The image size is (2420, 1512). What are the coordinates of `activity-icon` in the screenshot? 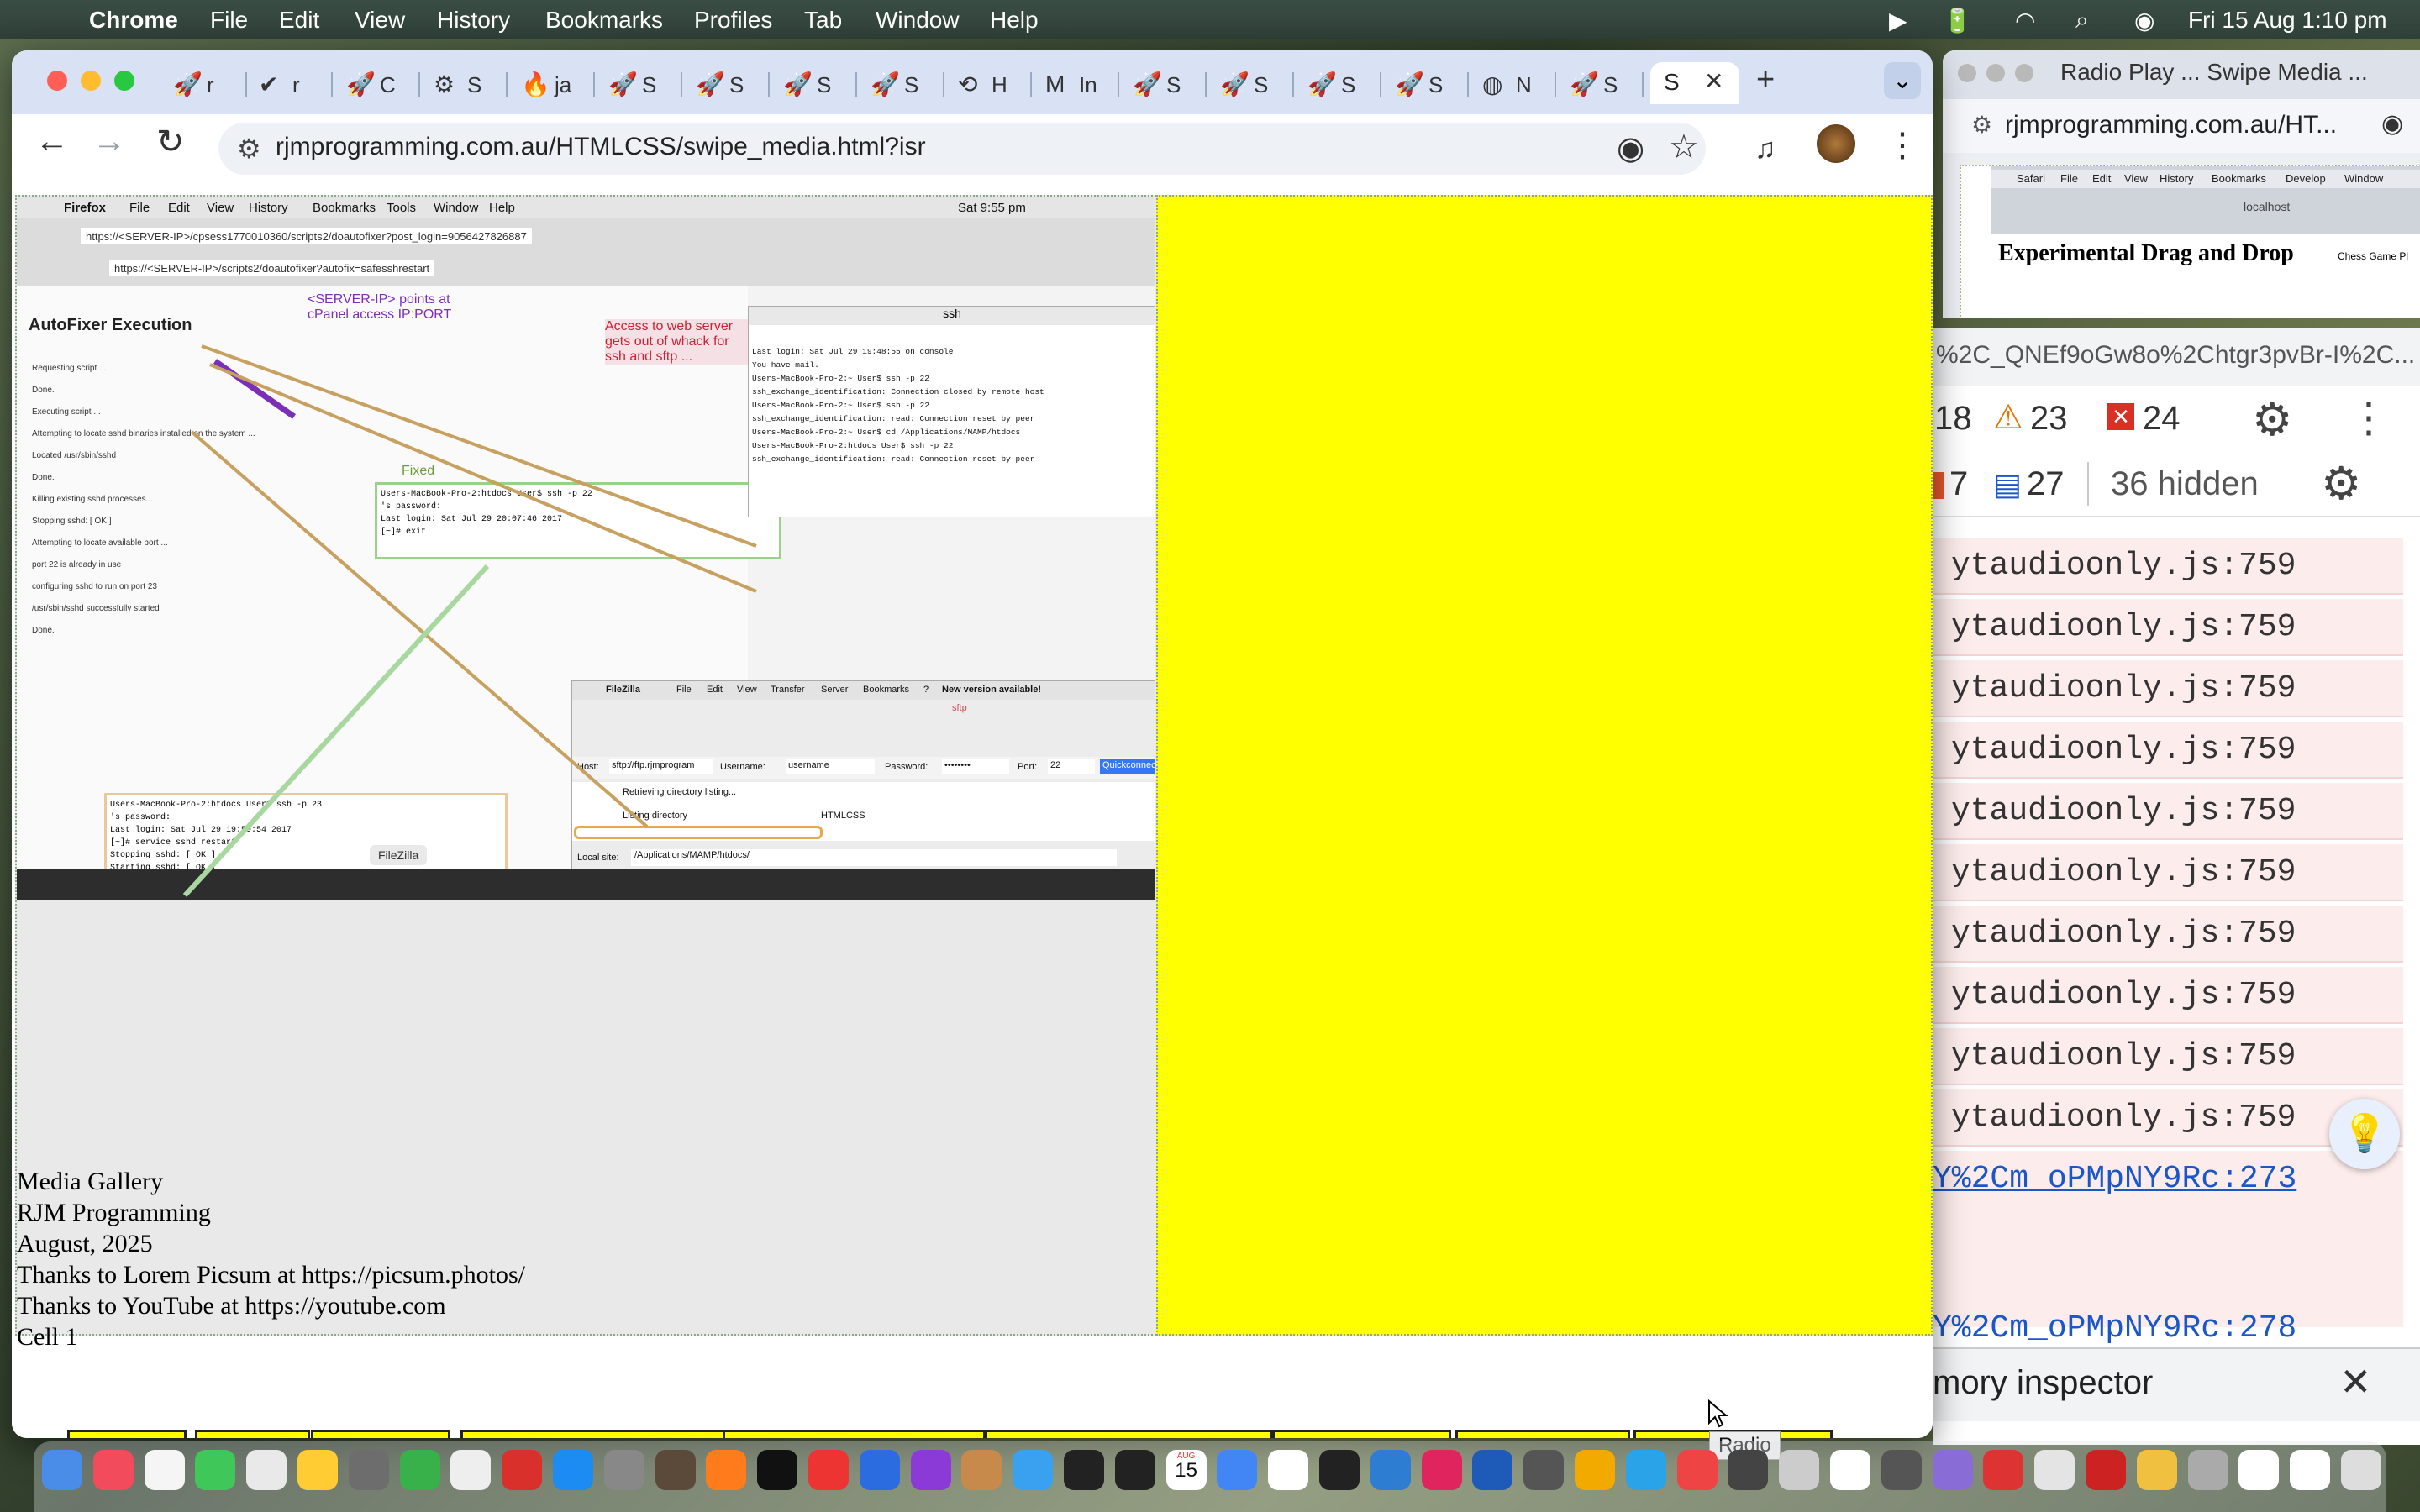 It's located at (1339, 1470).